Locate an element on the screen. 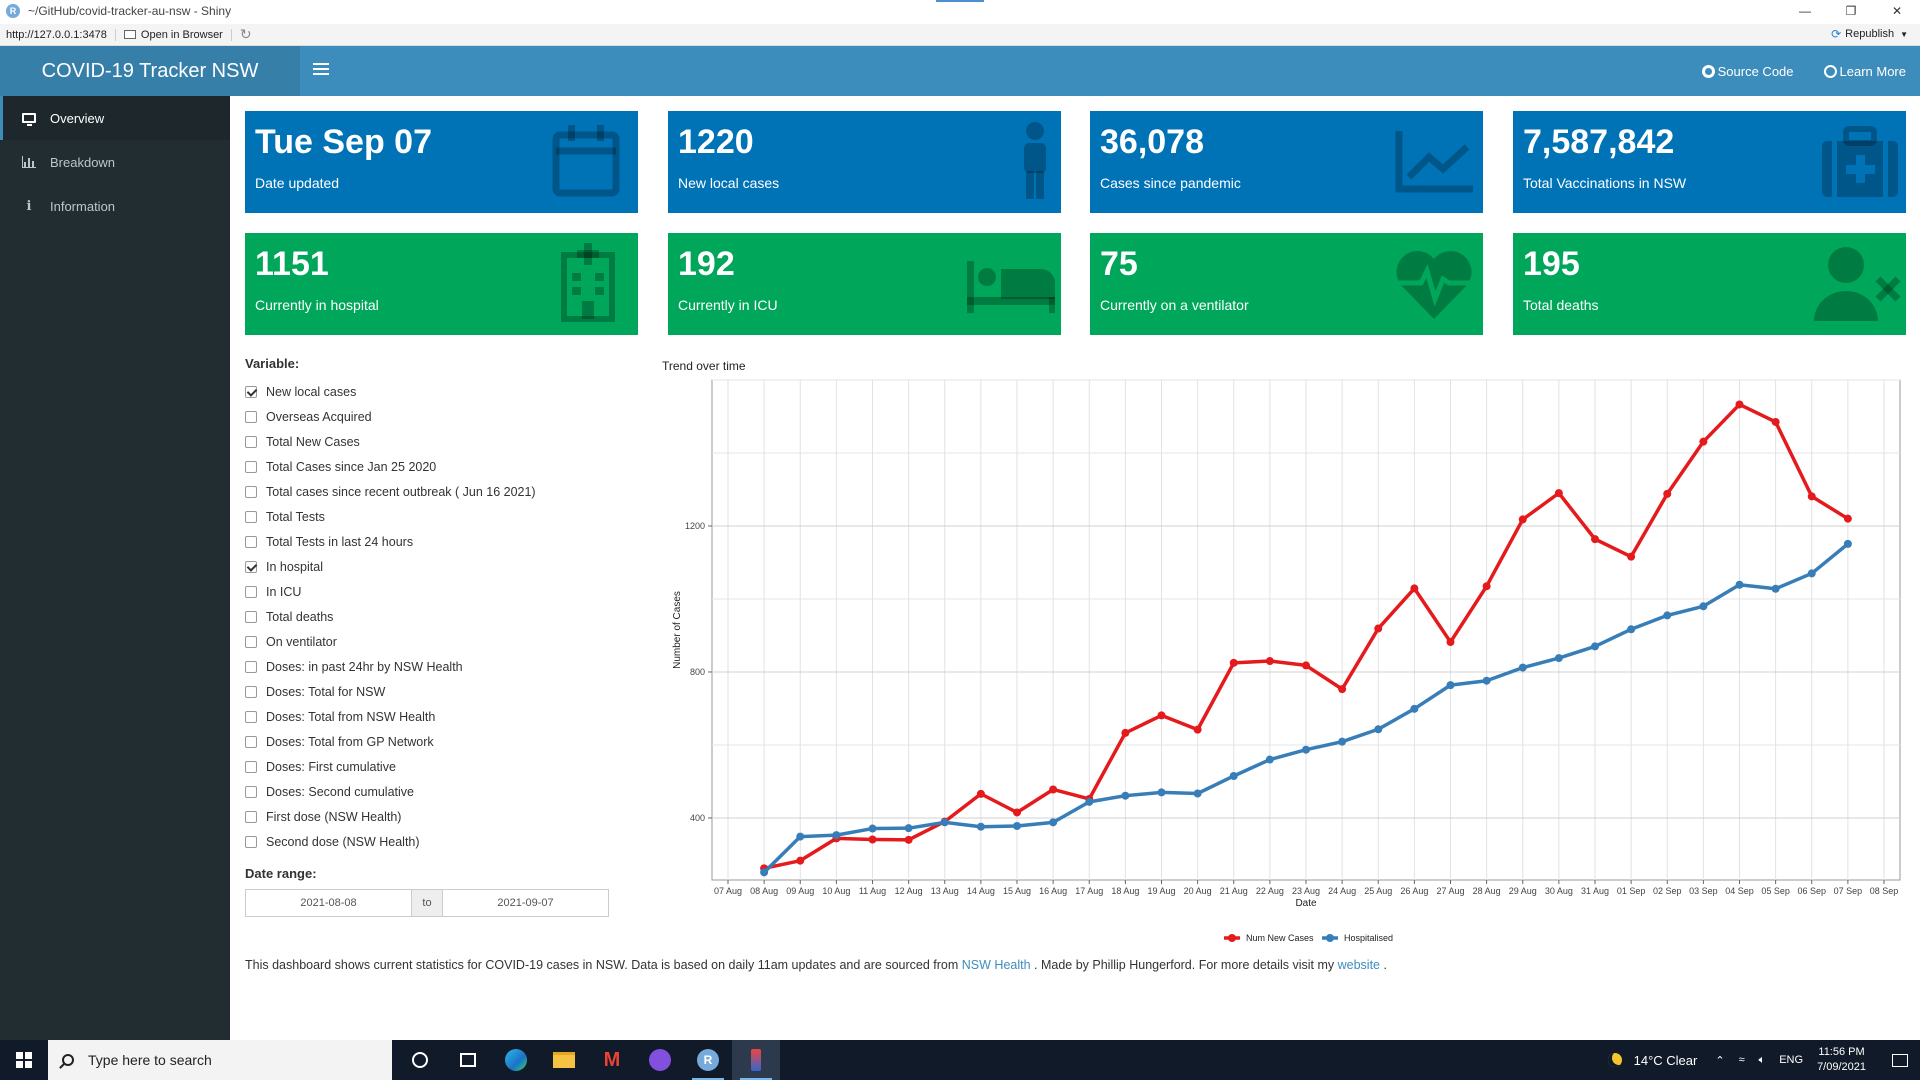 This screenshot has height=1080, width=1920. taskbar-github is located at coordinates (660, 1060).